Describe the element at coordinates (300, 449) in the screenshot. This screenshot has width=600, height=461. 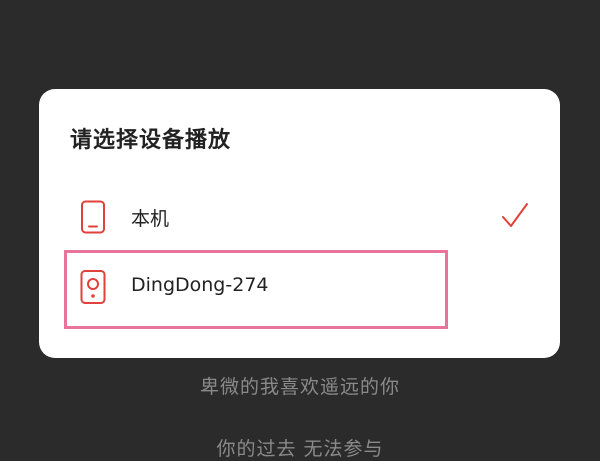
I see `background-lyric-line: 你的过去 无法参与` at that location.